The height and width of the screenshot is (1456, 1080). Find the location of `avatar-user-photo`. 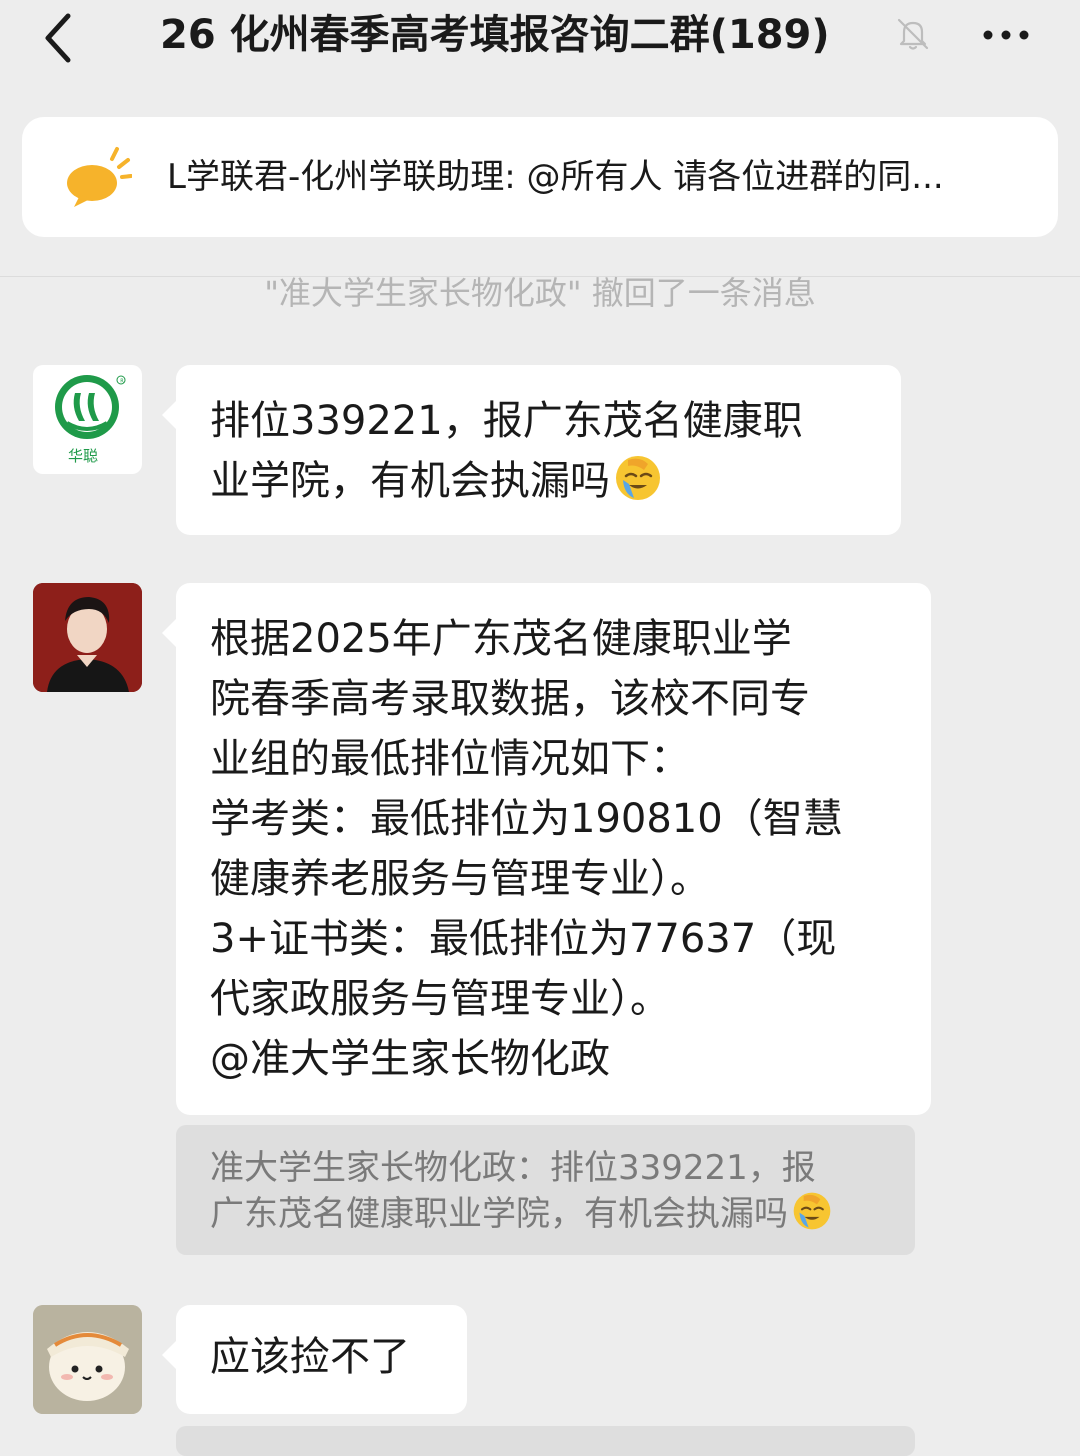

avatar-user-photo is located at coordinates (87, 637).